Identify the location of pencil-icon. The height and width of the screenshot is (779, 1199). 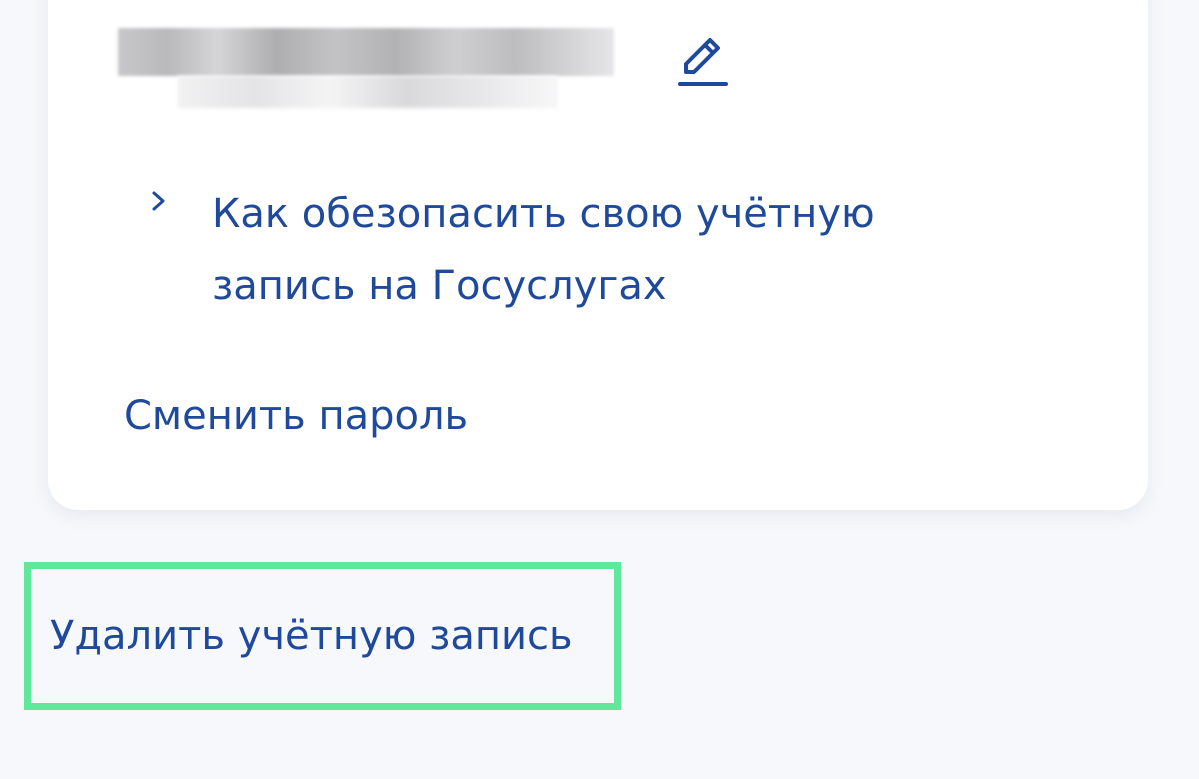
(703, 62).